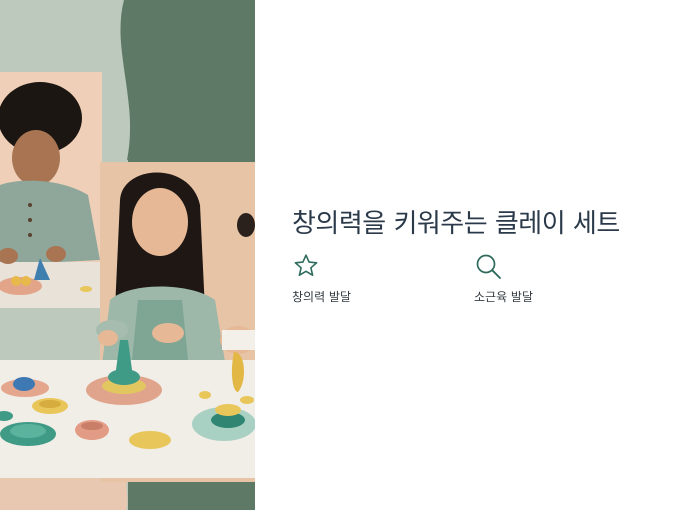 This screenshot has width=680, height=510. Describe the element at coordinates (322, 297) in the screenshot. I see `feature-label: 창의력 발달` at that location.